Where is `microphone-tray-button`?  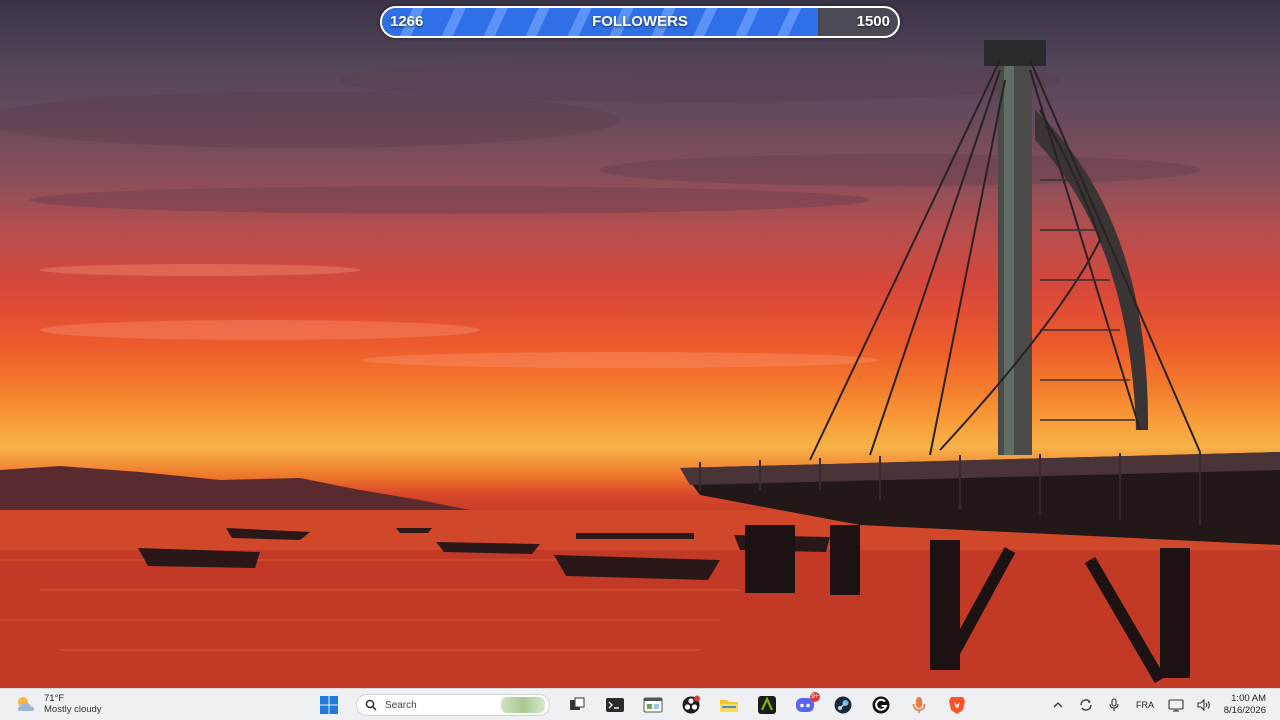
microphone-tray-button is located at coordinates (1114, 705).